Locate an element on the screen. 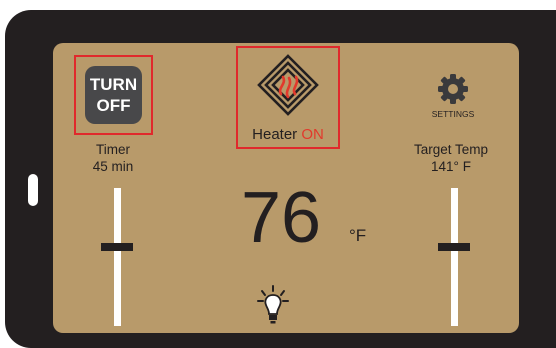 This screenshot has width=556, height=348. timer-value: 45 min is located at coordinates (113, 166).